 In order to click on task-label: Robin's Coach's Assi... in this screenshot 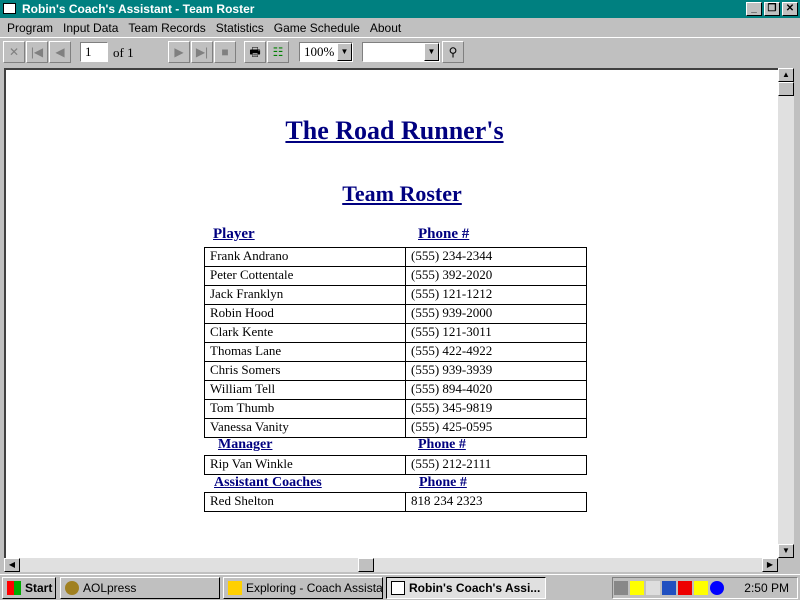, I will do `click(475, 588)`.